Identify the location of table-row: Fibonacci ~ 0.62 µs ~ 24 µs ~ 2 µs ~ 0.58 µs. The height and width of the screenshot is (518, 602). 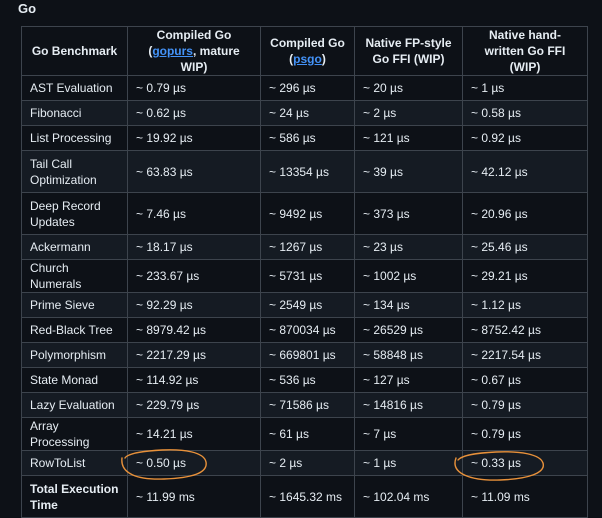
(304, 113).